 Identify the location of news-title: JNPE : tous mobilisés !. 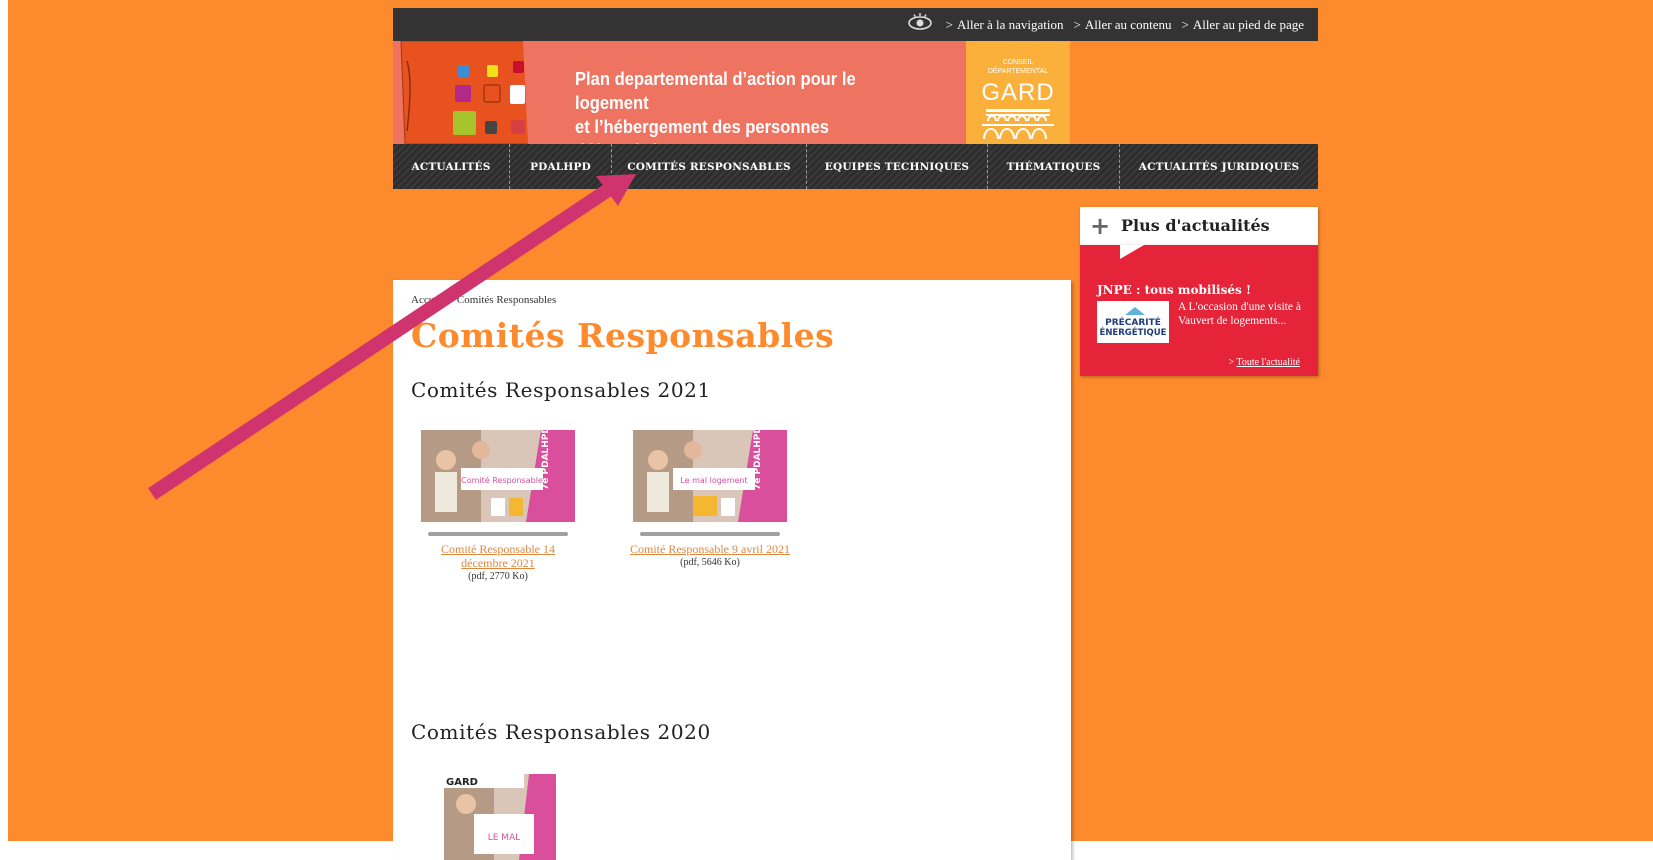
(1174, 290).